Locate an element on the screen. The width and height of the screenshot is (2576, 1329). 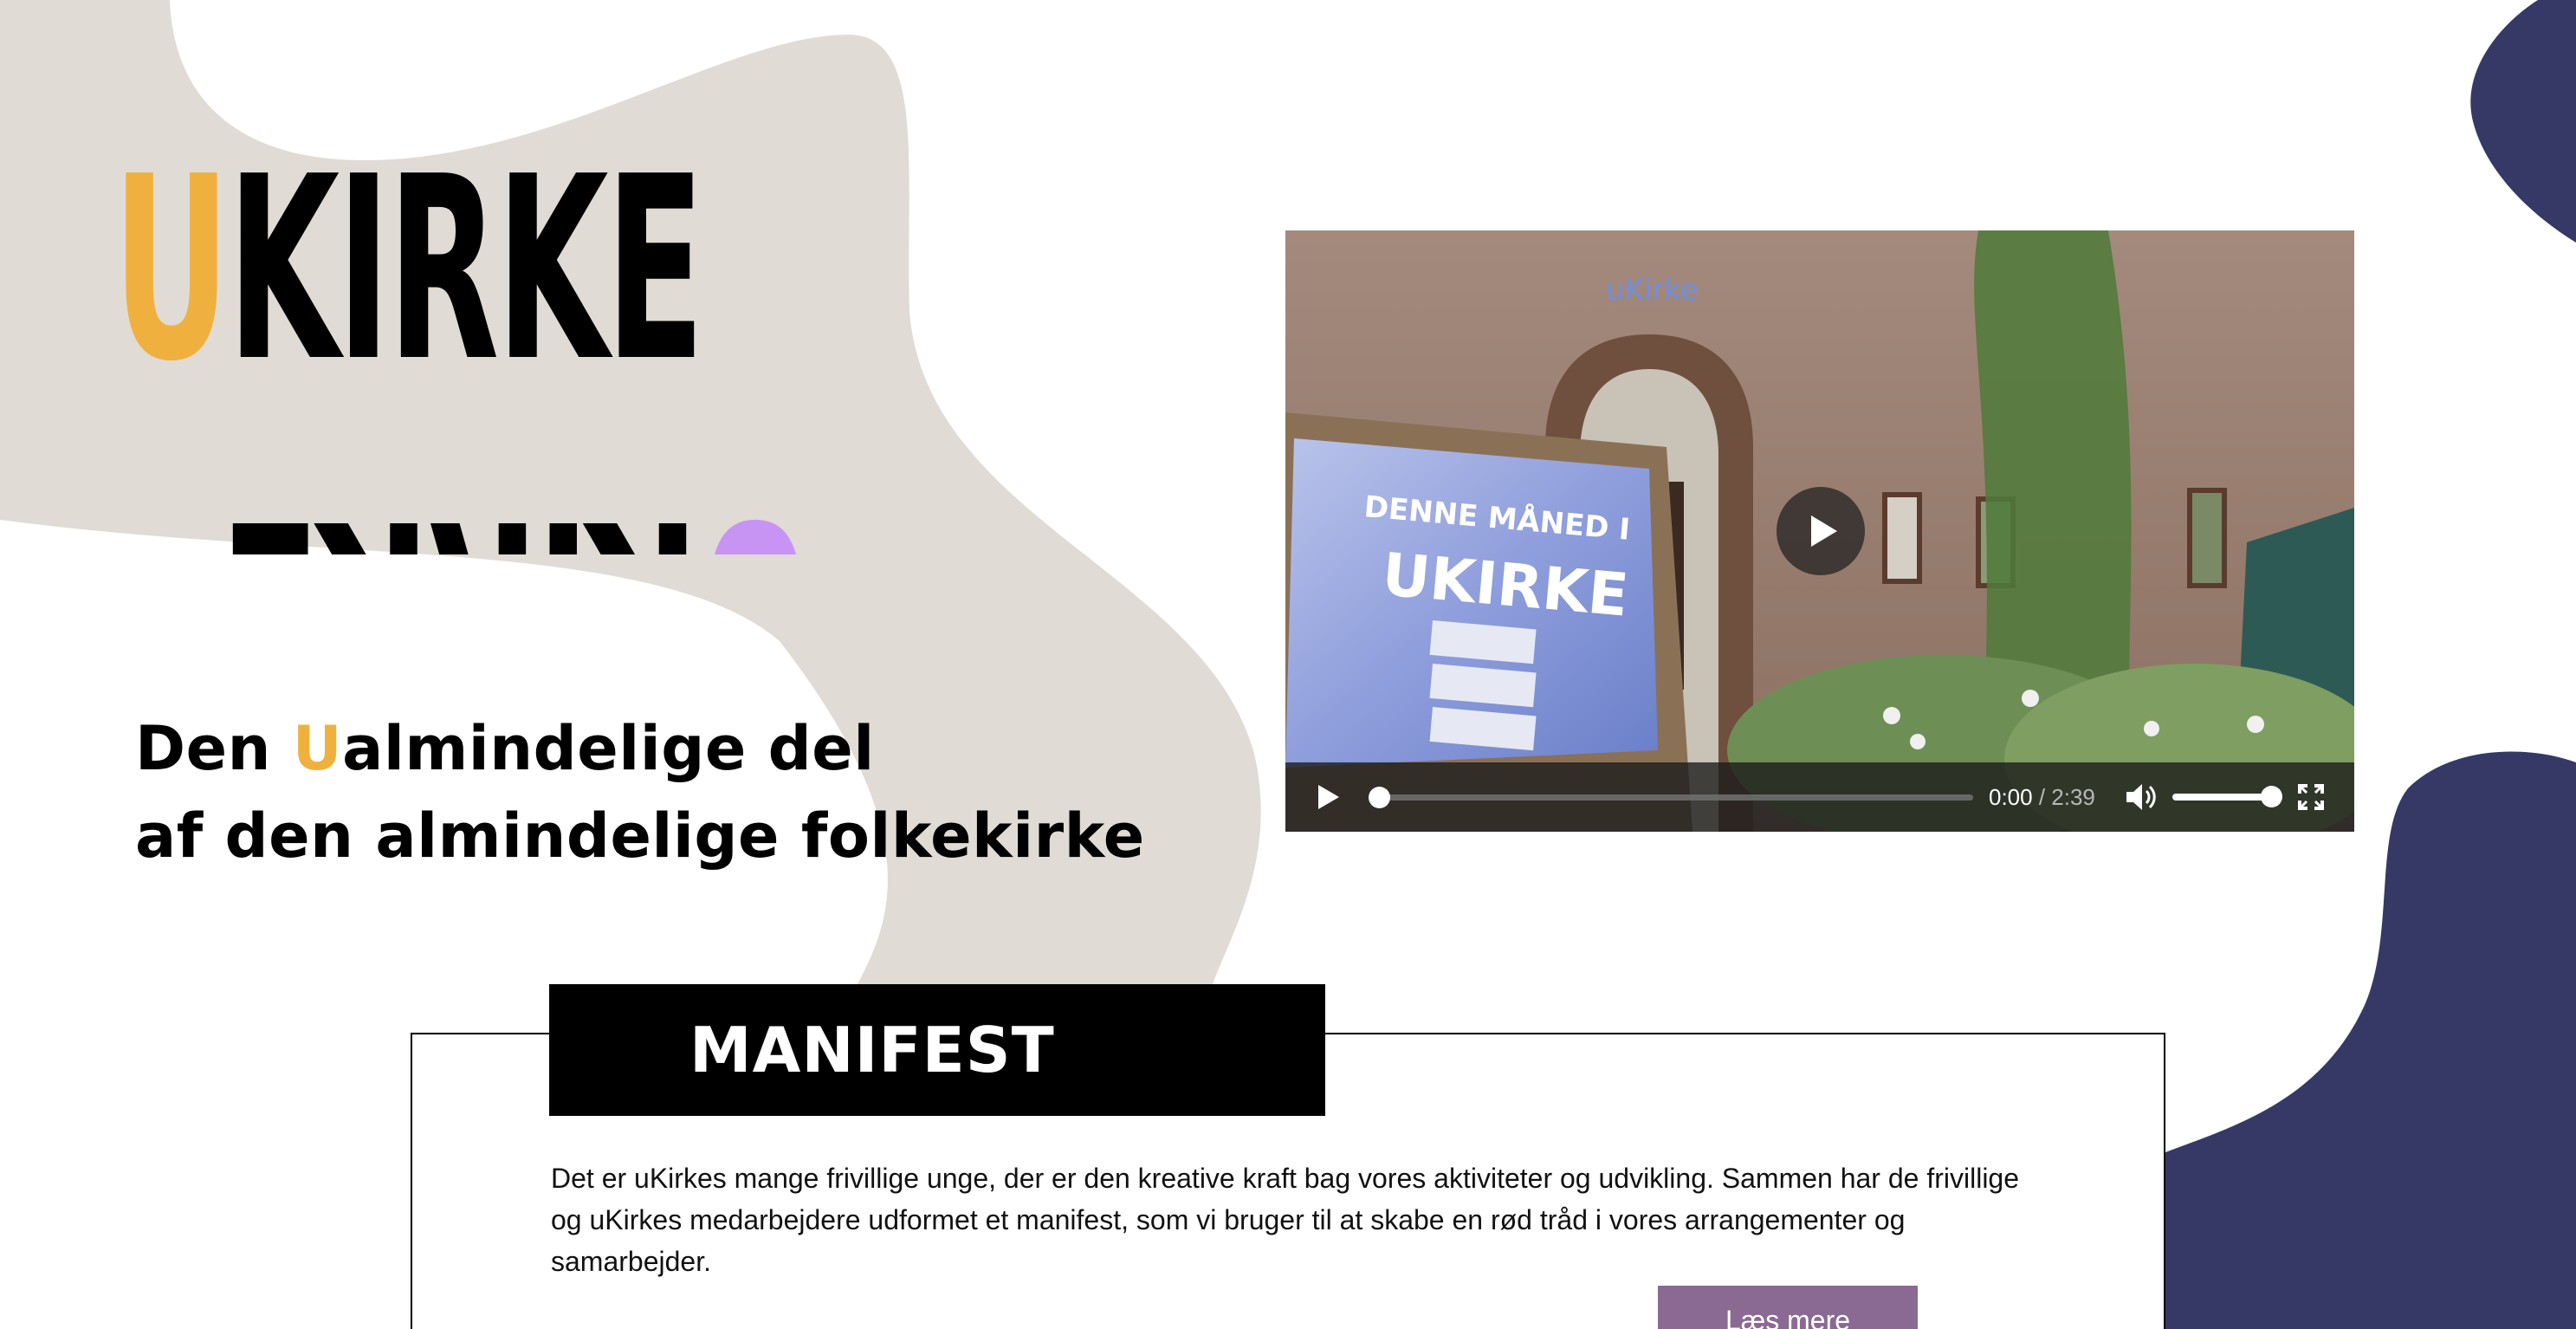
building-sign: uKirke is located at coordinates (1652, 290).